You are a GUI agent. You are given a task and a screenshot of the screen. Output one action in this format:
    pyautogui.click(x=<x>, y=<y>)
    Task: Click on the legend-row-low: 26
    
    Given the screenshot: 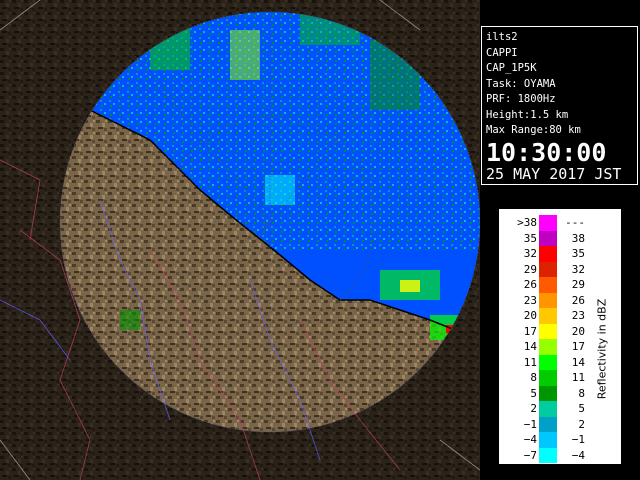 What is the action you would take?
    pyautogui.click(x=530, y=284)
    